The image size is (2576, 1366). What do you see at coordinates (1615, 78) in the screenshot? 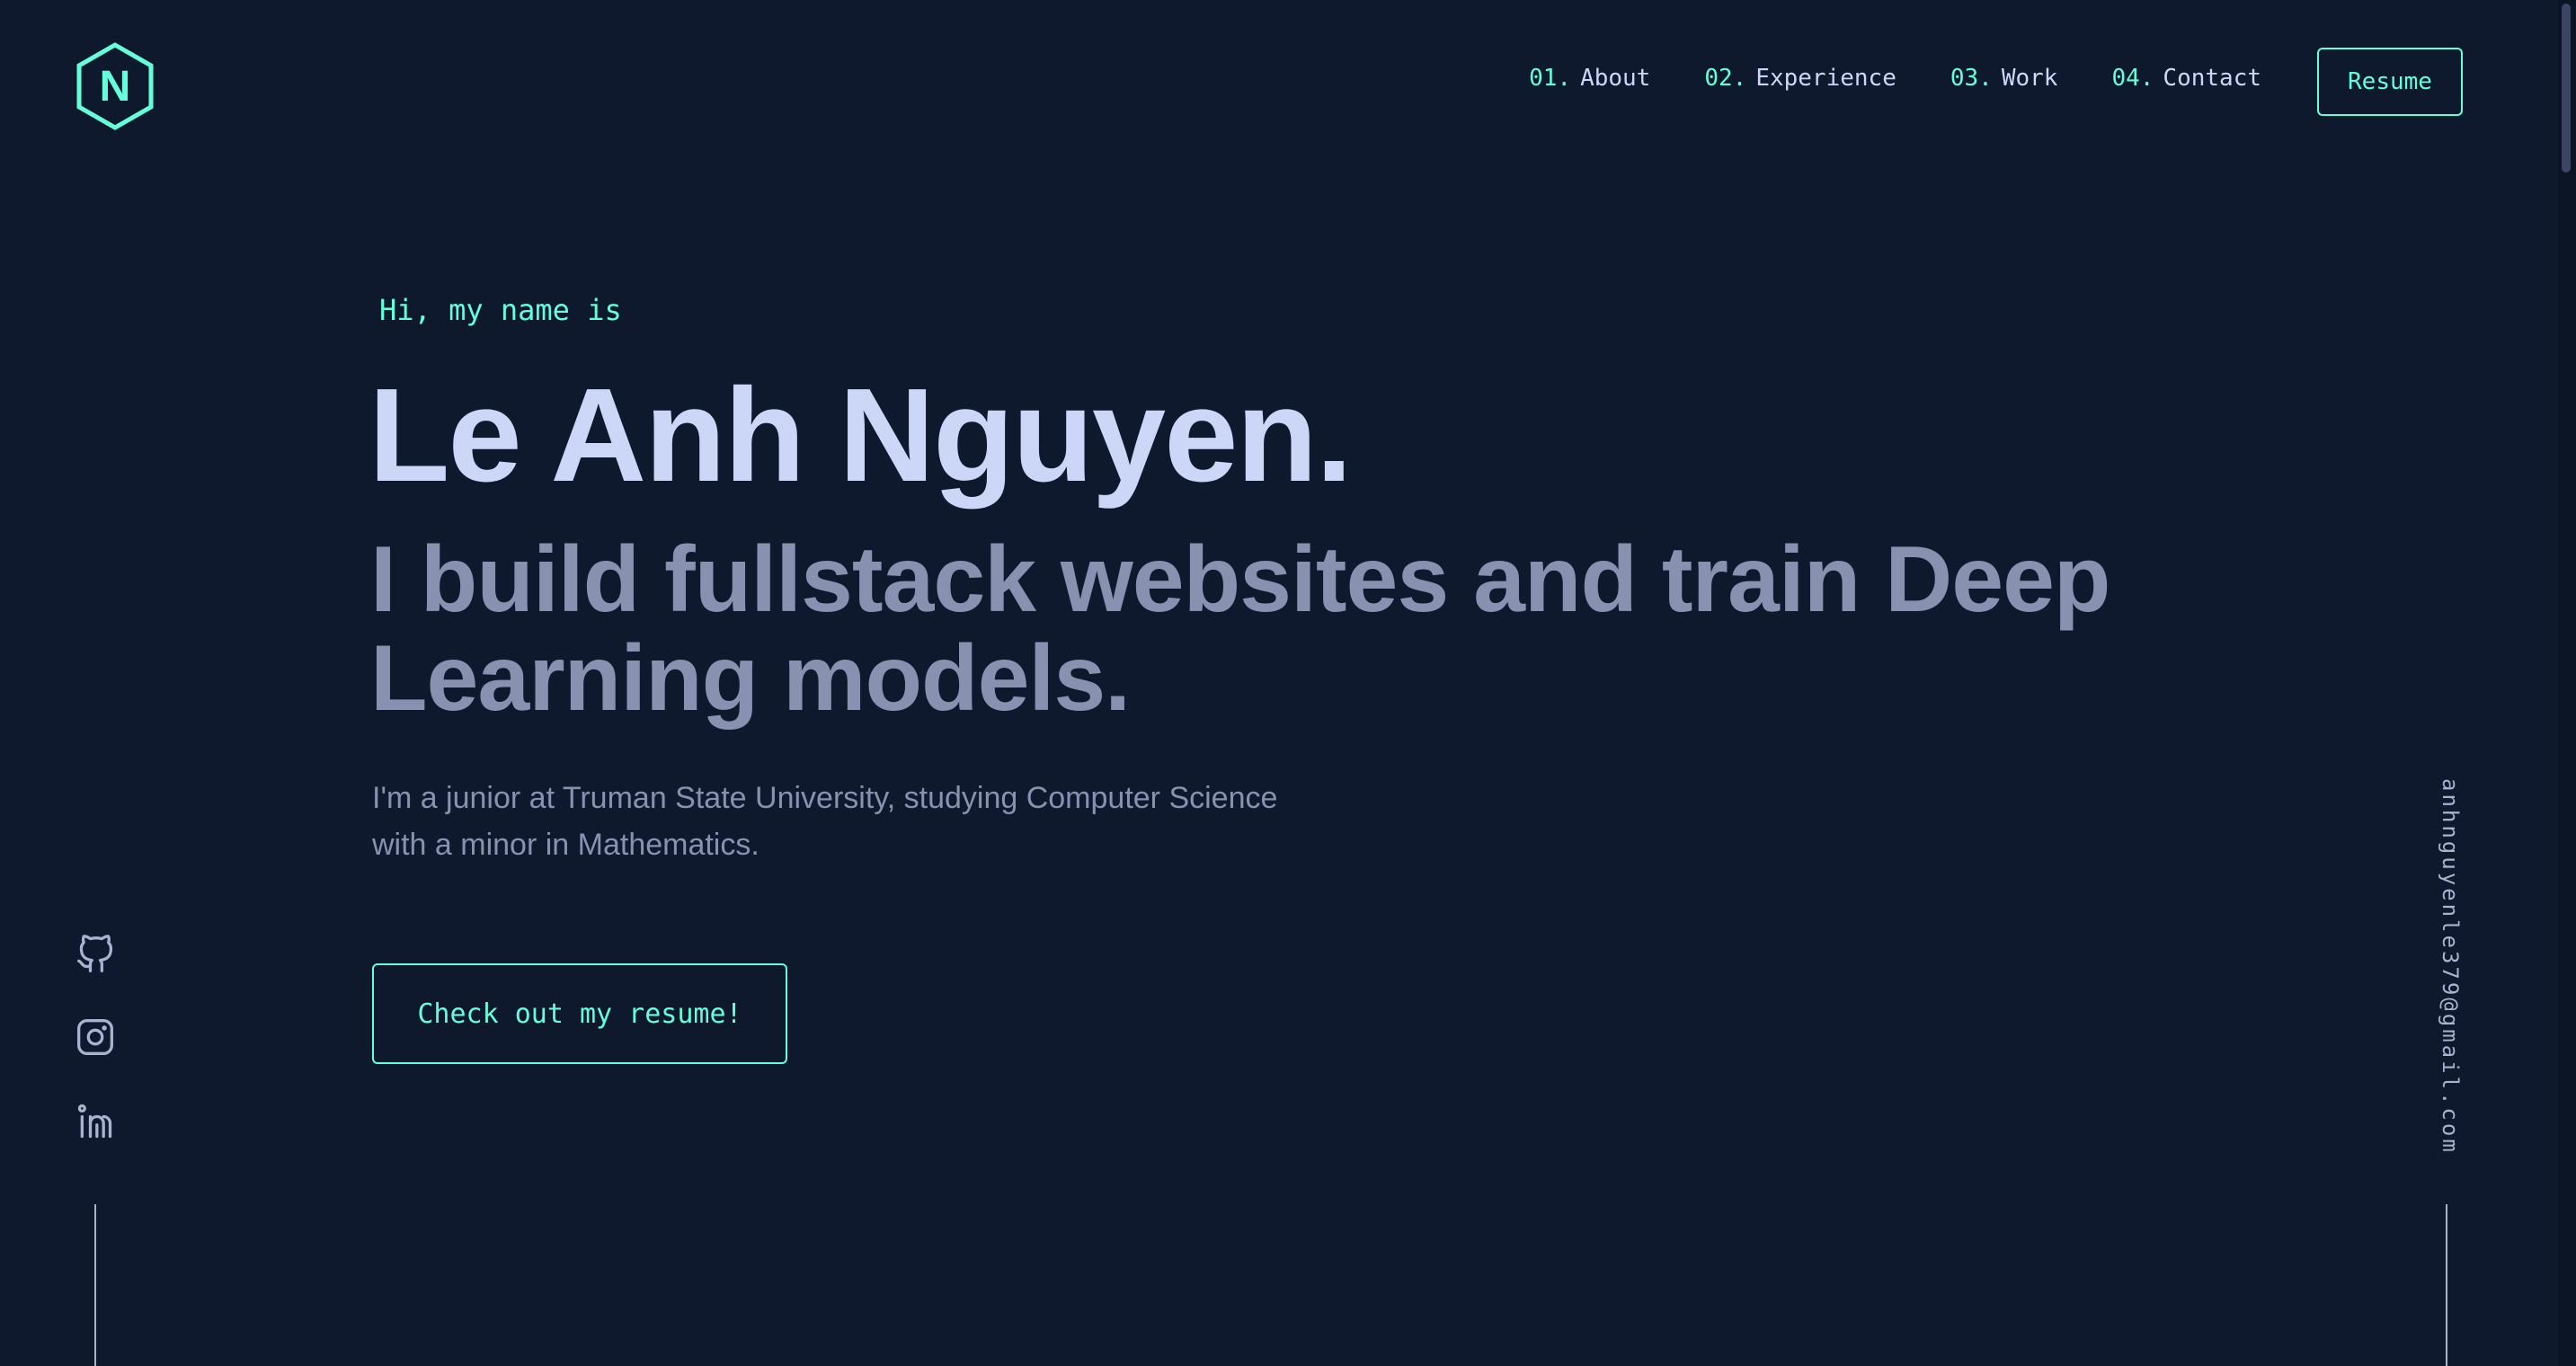
I see `nav-label: About` at bounding box center [1615, 78].